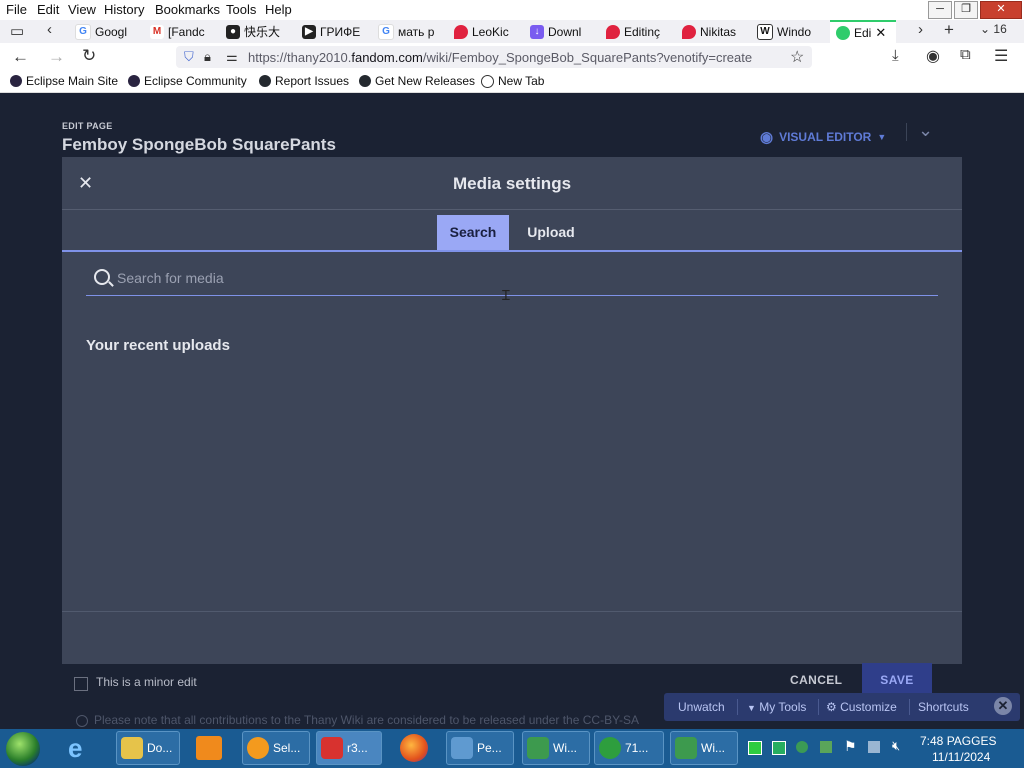 The image size is (1024, 768). What do you see at coordinates (232, 57) in the screenshot?
I see `page-permissions-icon: ⚌` at bounding box center [232, 57].